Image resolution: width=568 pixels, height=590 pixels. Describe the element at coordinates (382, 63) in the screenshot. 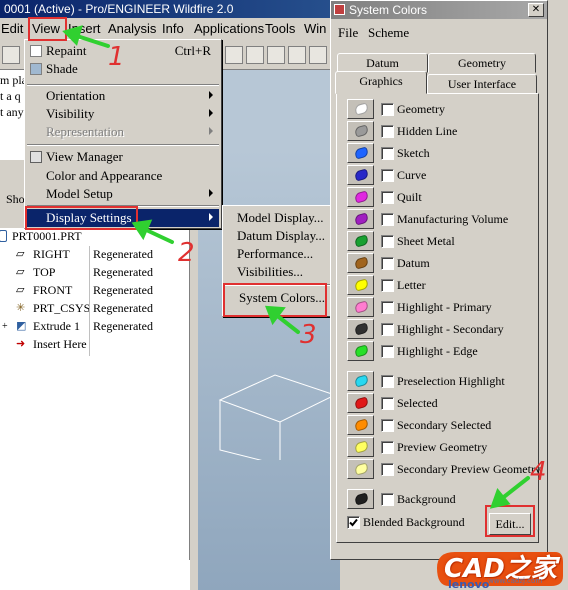

I see `tab-datum: Datum` at that location.